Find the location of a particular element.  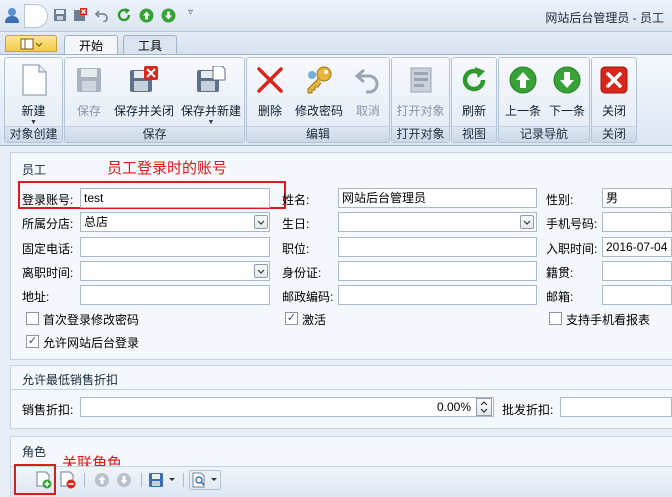

native-place-input is located at coordinates (637, 271).